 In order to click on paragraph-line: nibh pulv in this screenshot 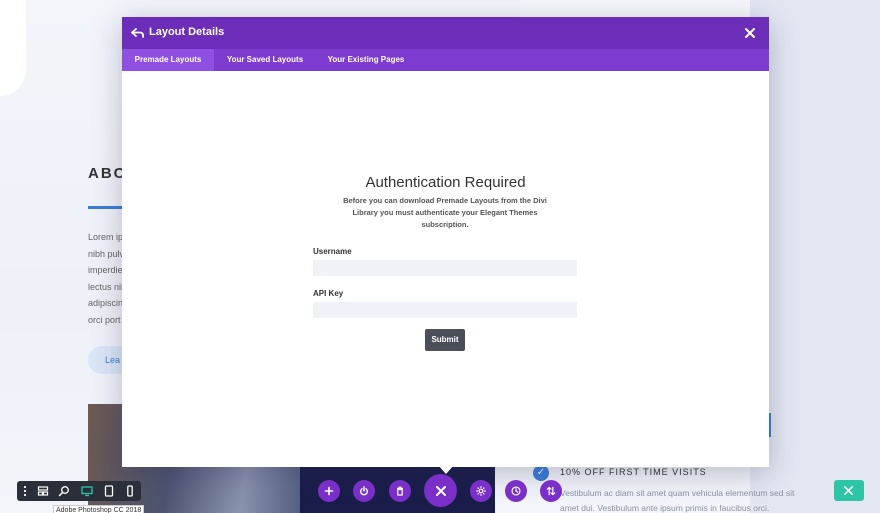, I will do `click(106, 253)`.